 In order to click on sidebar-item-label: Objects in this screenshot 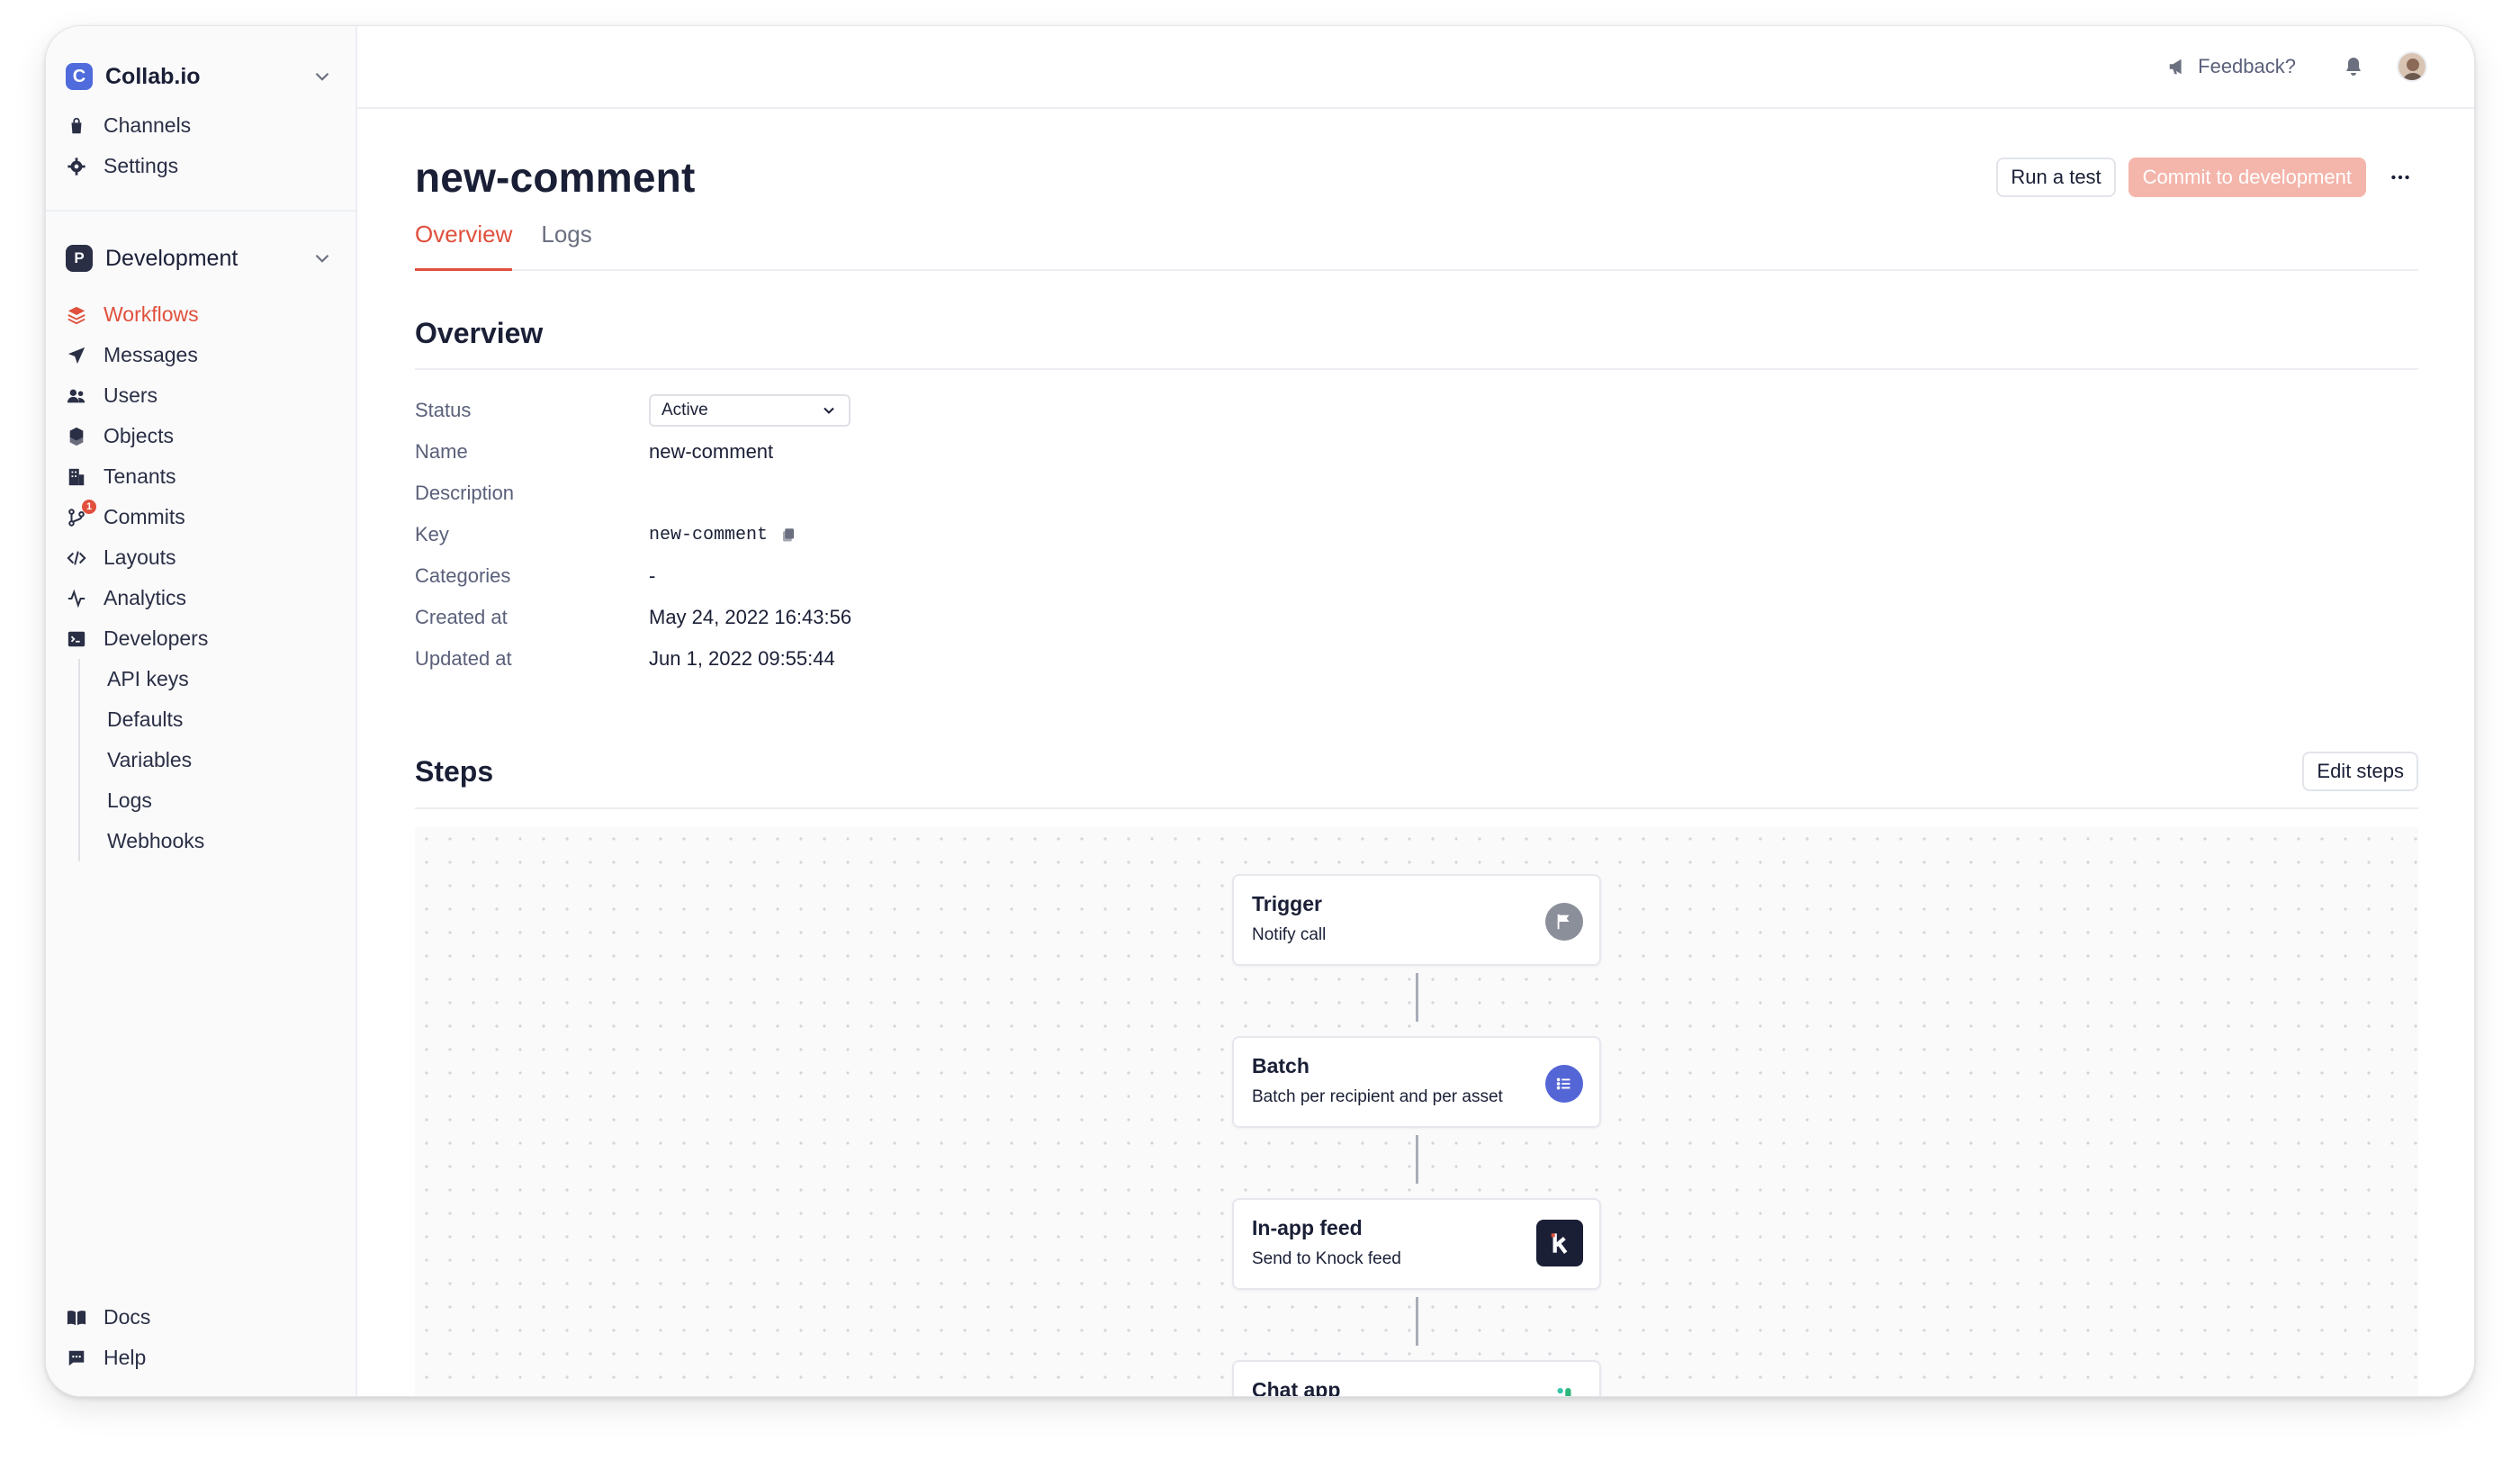, I will do `click(139, 436)`.